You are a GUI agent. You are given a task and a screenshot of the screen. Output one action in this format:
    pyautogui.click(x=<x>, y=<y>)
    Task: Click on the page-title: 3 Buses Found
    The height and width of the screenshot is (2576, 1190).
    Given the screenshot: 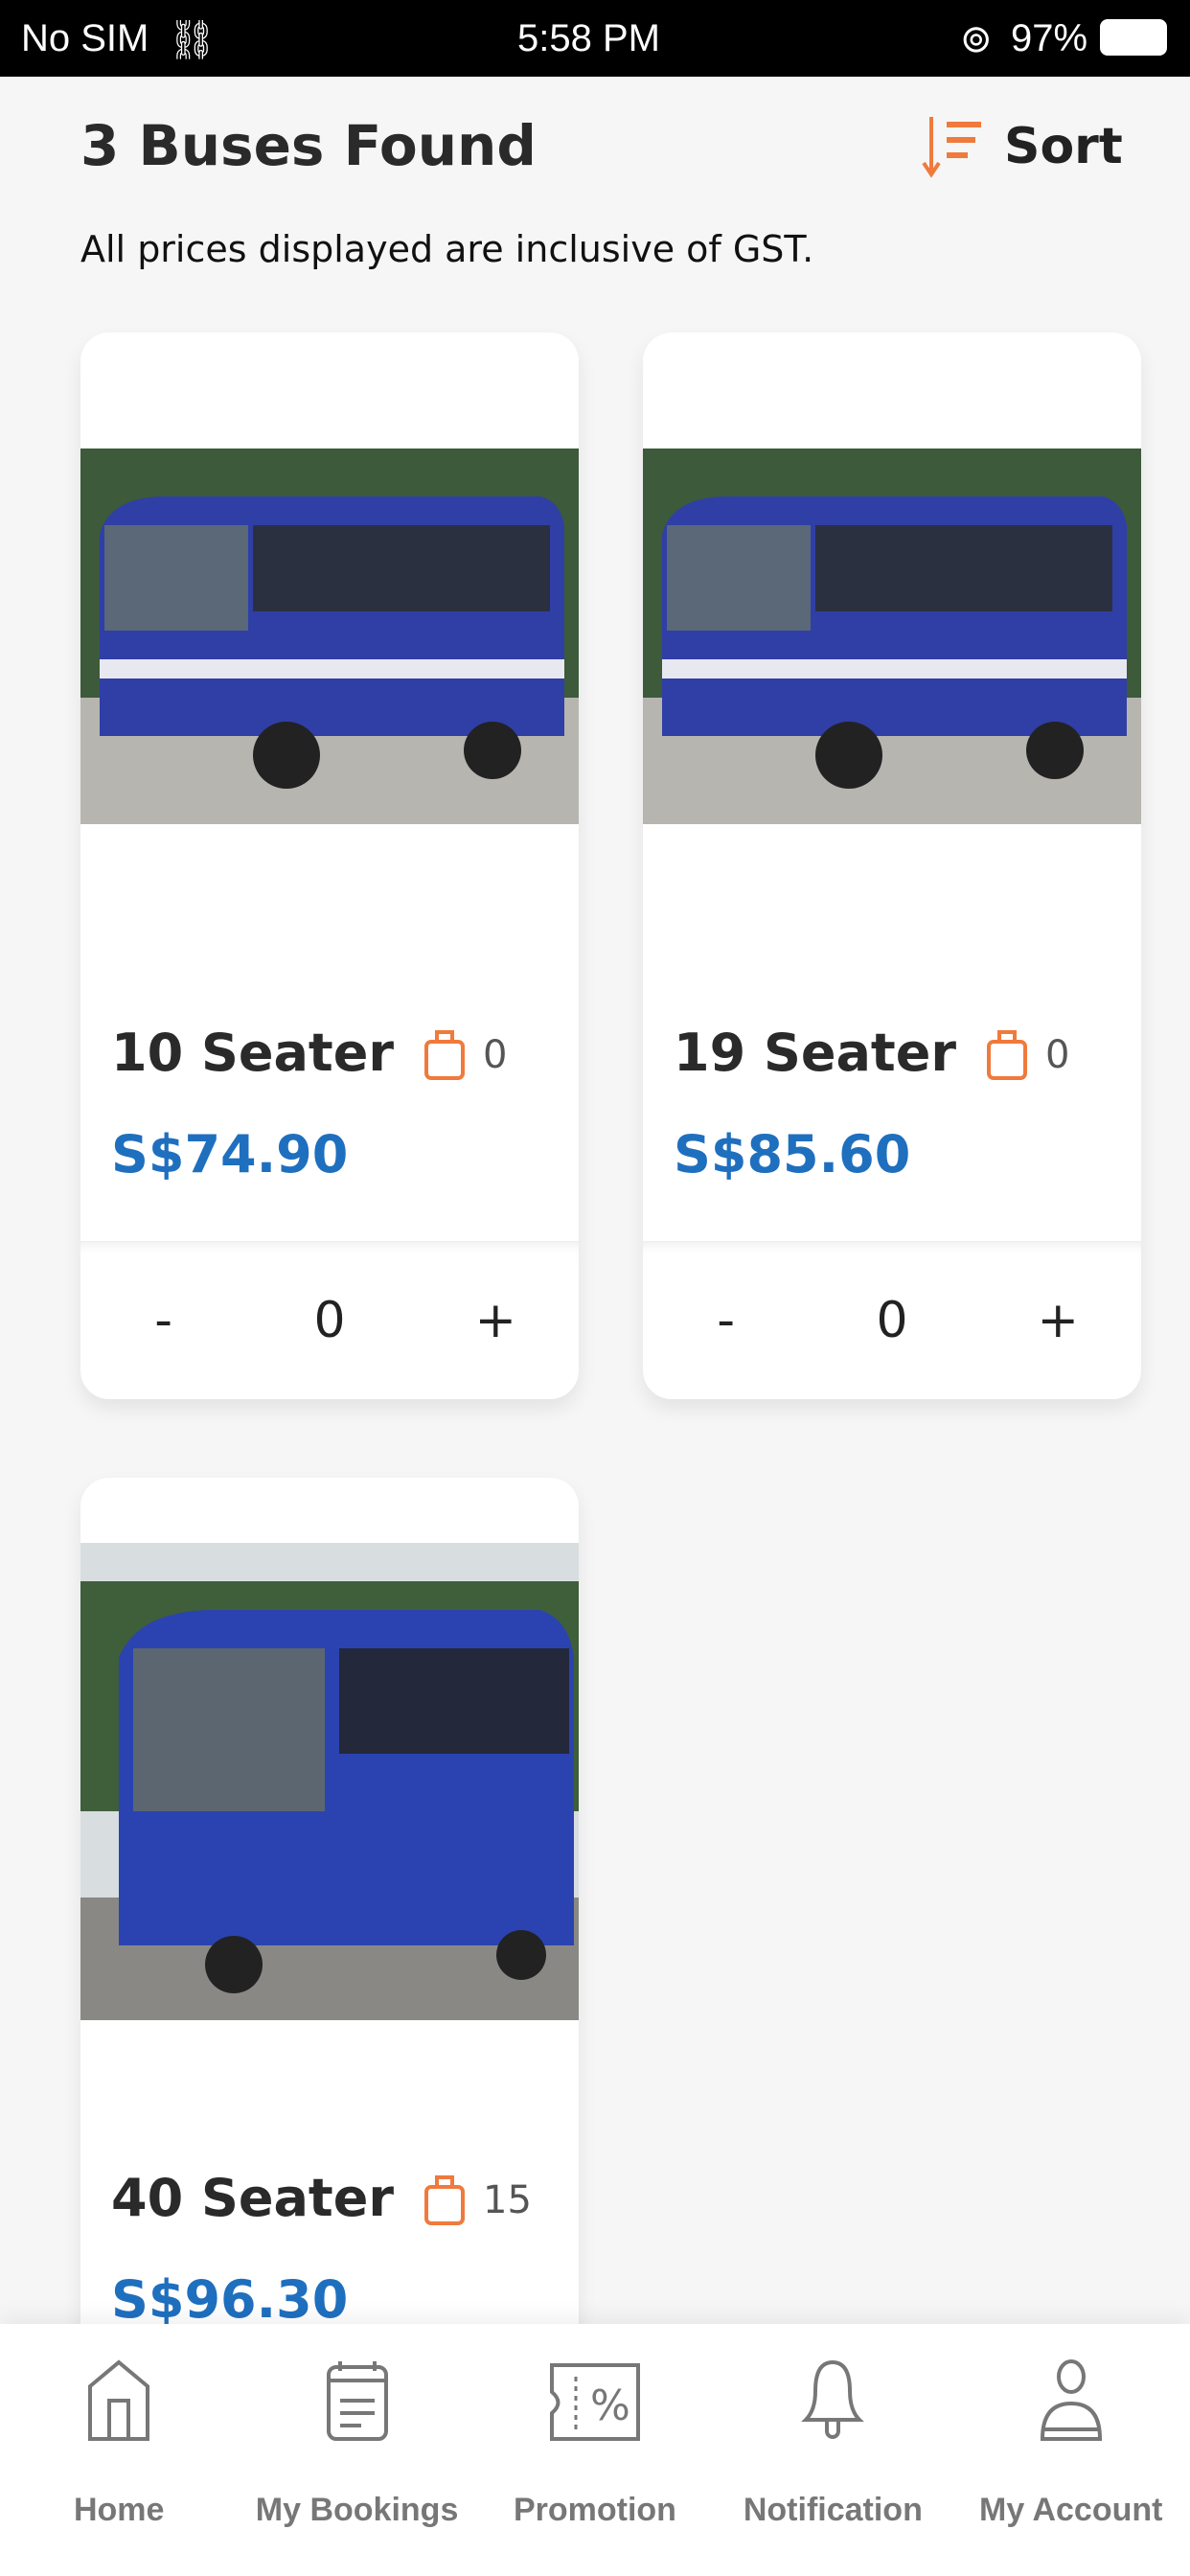 What is the action you would take?
    pyautogui.click(x=309, y=146)
    